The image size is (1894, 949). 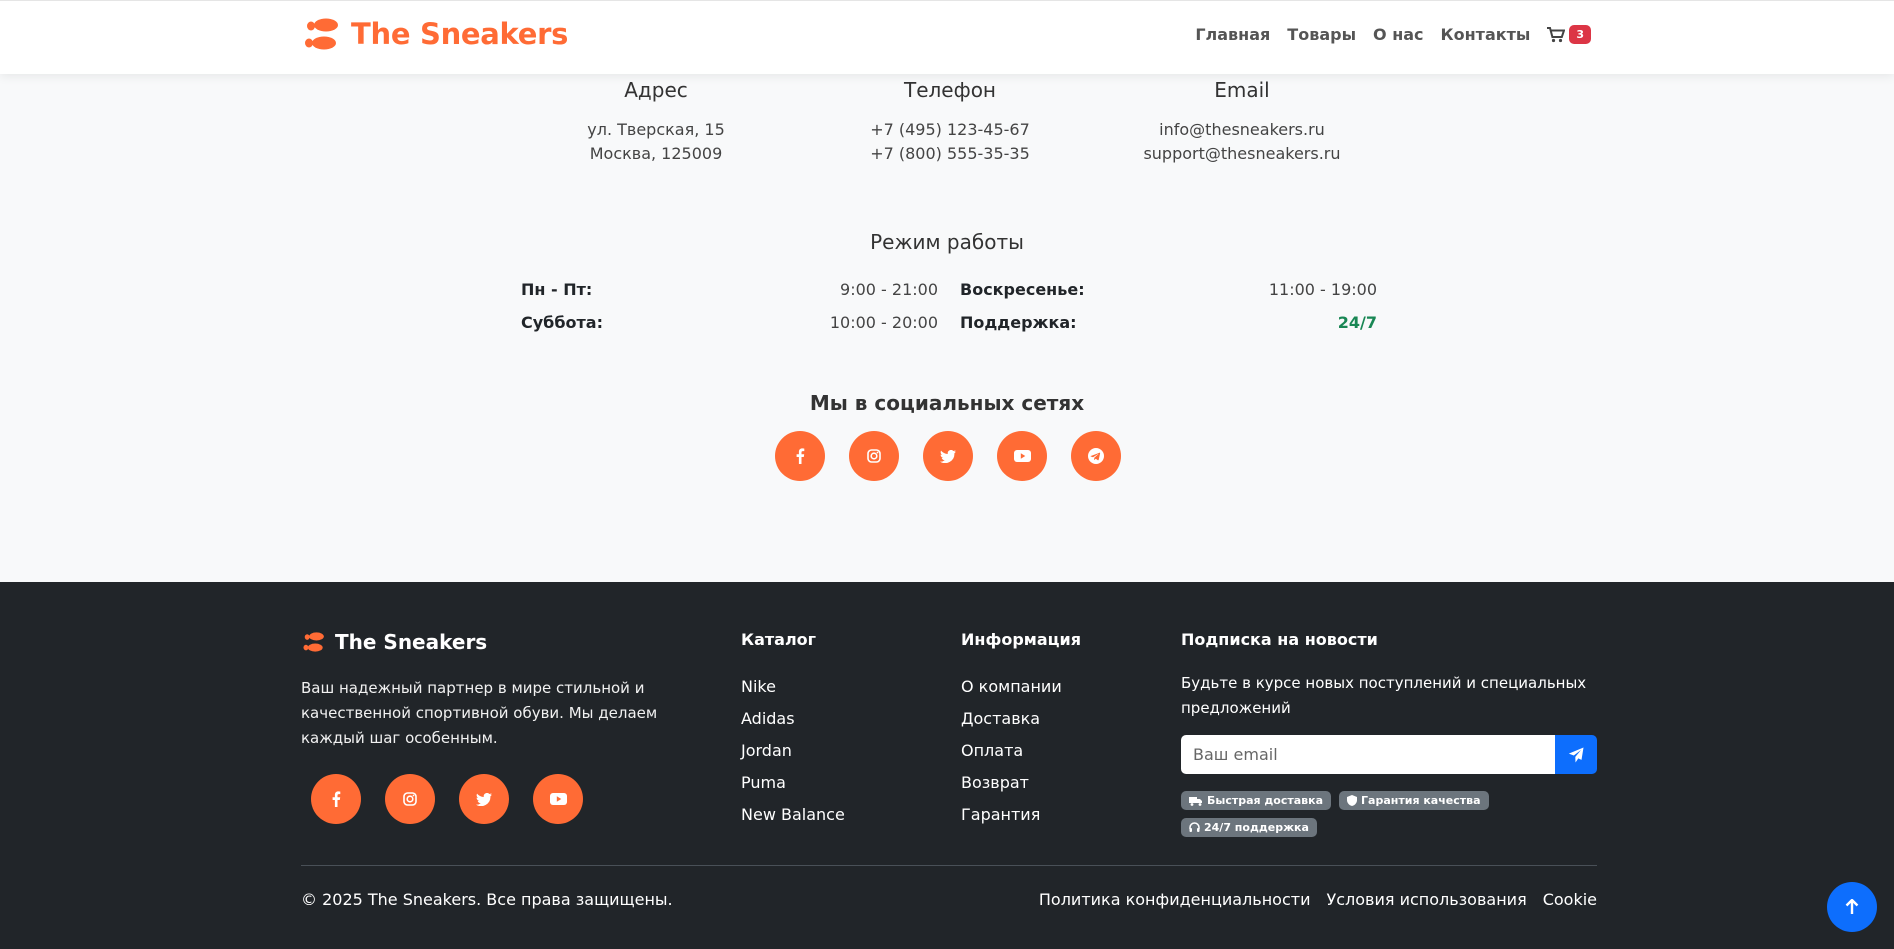 I want to click on hours-day: Суббота:, so click(x=562, y=322).